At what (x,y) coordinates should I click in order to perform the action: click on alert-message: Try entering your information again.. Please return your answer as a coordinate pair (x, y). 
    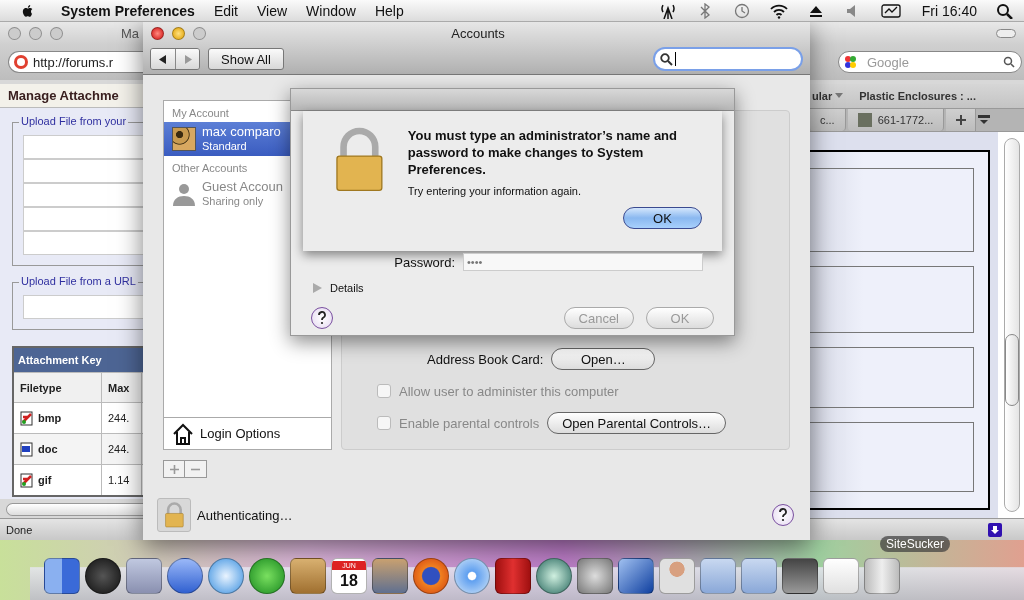
    Looking at the image, I should click on (495, 191).